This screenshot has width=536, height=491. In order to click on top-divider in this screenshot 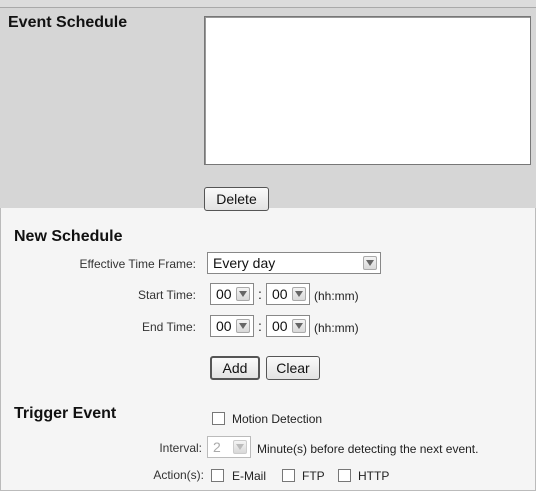, I will do `click(268, 4)`.